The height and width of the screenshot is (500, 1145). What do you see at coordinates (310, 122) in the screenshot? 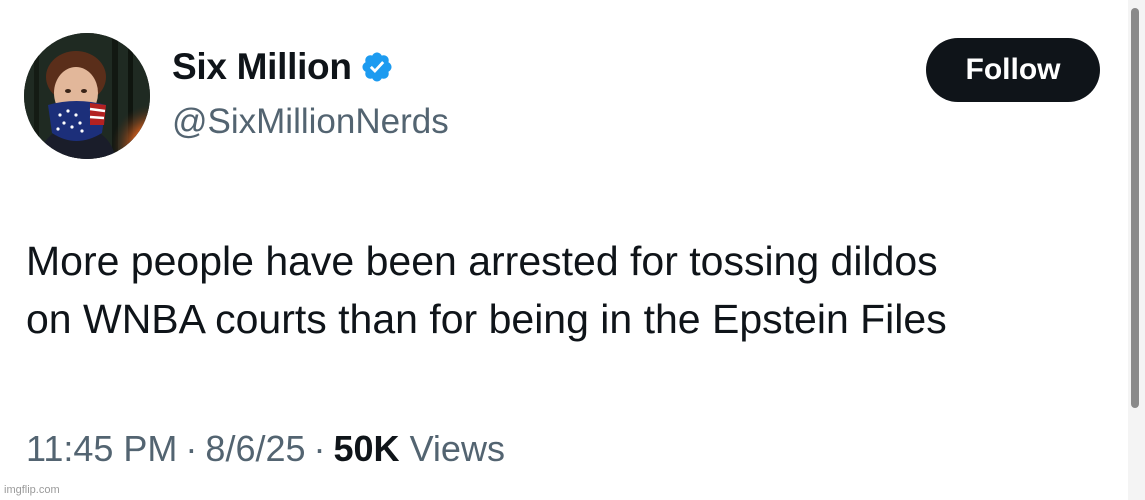
I see `author-handle: @SixMillionNerds` at bounding box center [310, 122].